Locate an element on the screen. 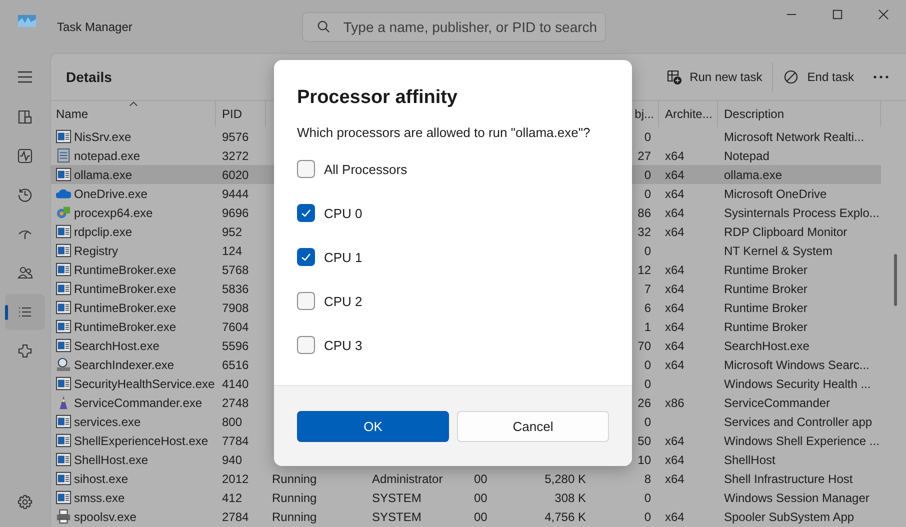  nav-item is located at coordinates (25, 312).